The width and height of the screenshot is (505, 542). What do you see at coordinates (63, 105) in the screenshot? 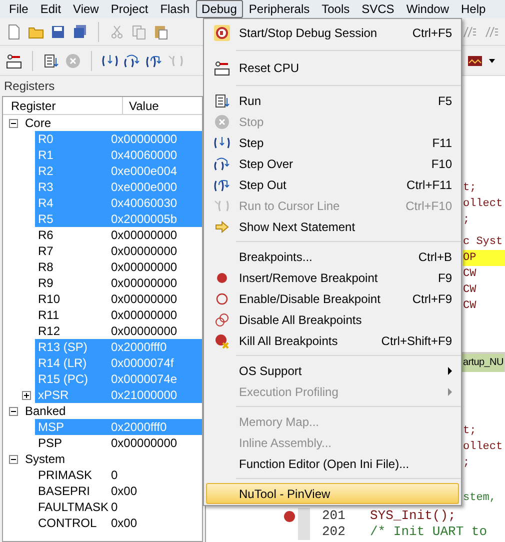
I see `column-header: Register` at bounding box center [63, 105].